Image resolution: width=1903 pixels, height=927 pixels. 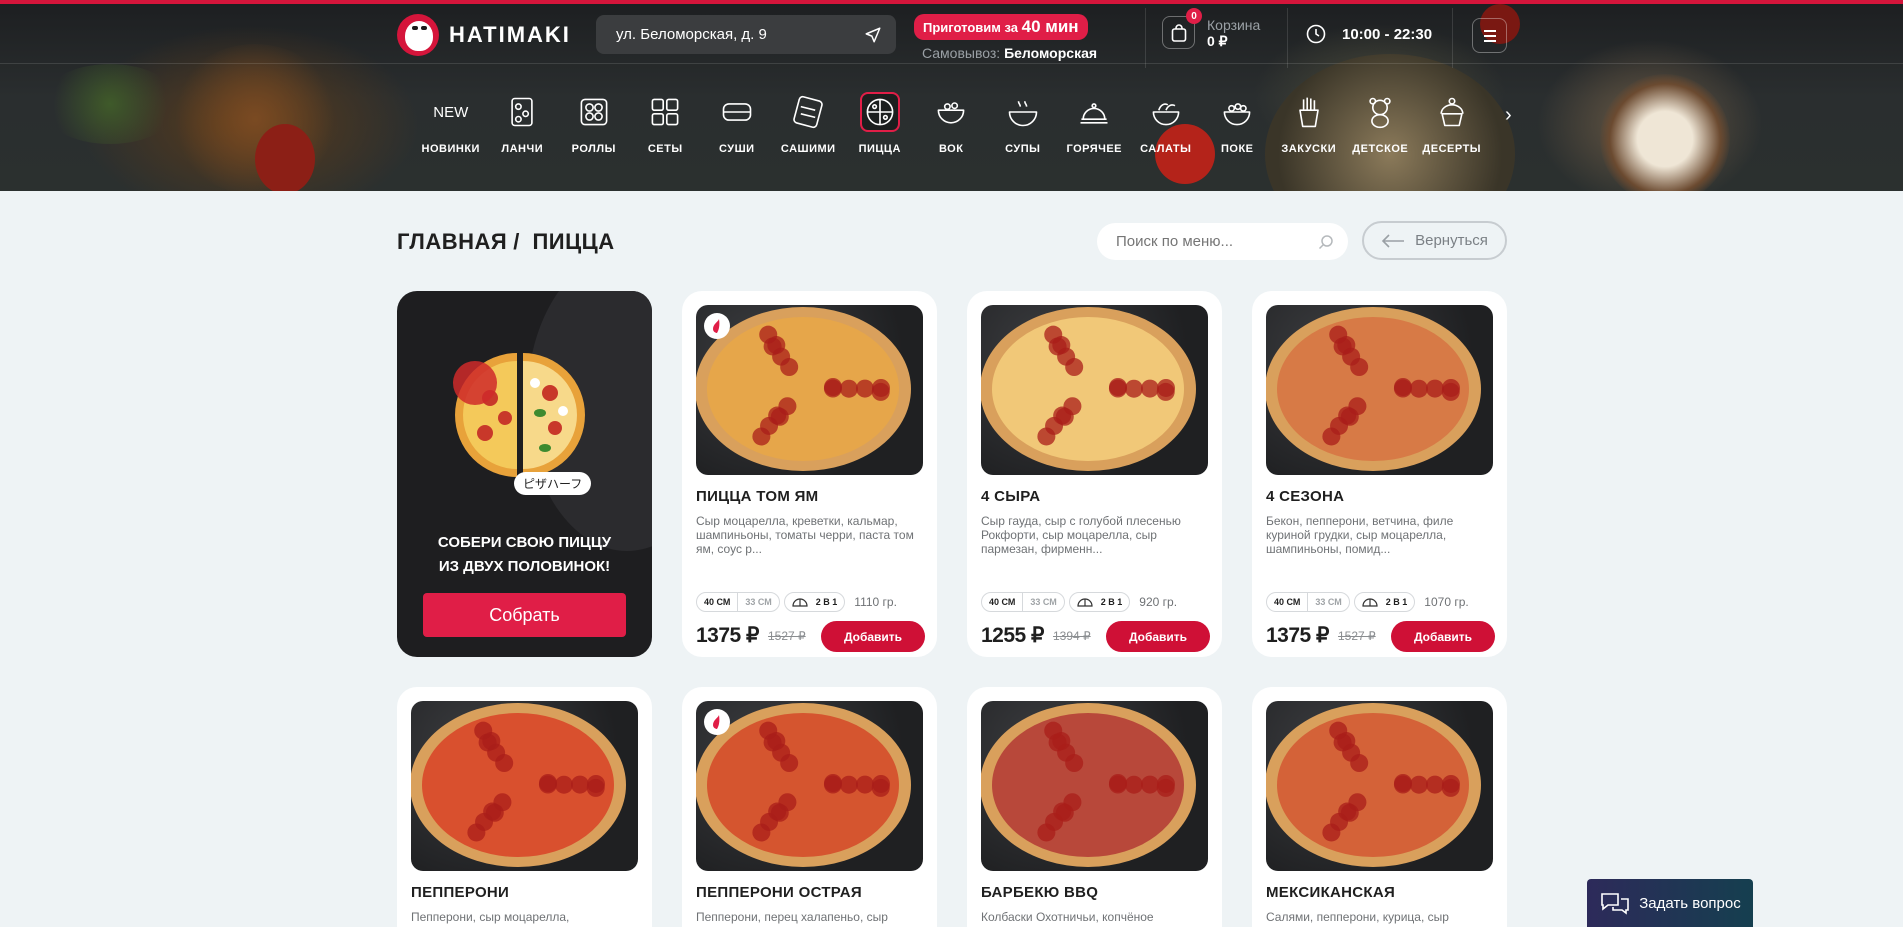 What do you see at coordinates (1508, 115) in the screenshot?
I see `chevron-right-icon: ›` at bounding box center [1508, 115].